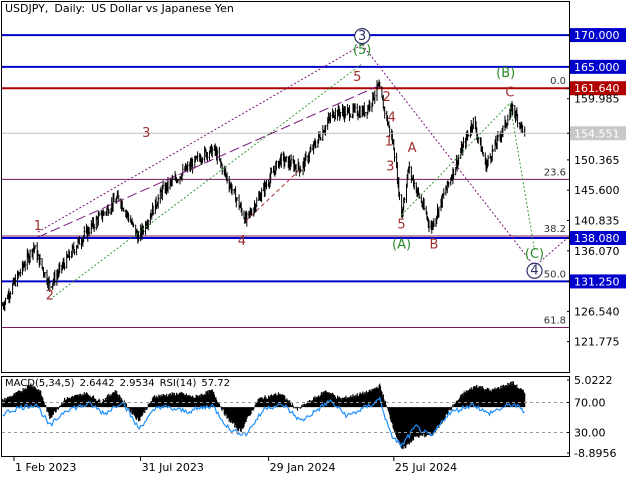  What do you see at coordinates (597, 133) in the screenshot?
I see `y-axis-label: 154.551` at bounding box center [597, 133].